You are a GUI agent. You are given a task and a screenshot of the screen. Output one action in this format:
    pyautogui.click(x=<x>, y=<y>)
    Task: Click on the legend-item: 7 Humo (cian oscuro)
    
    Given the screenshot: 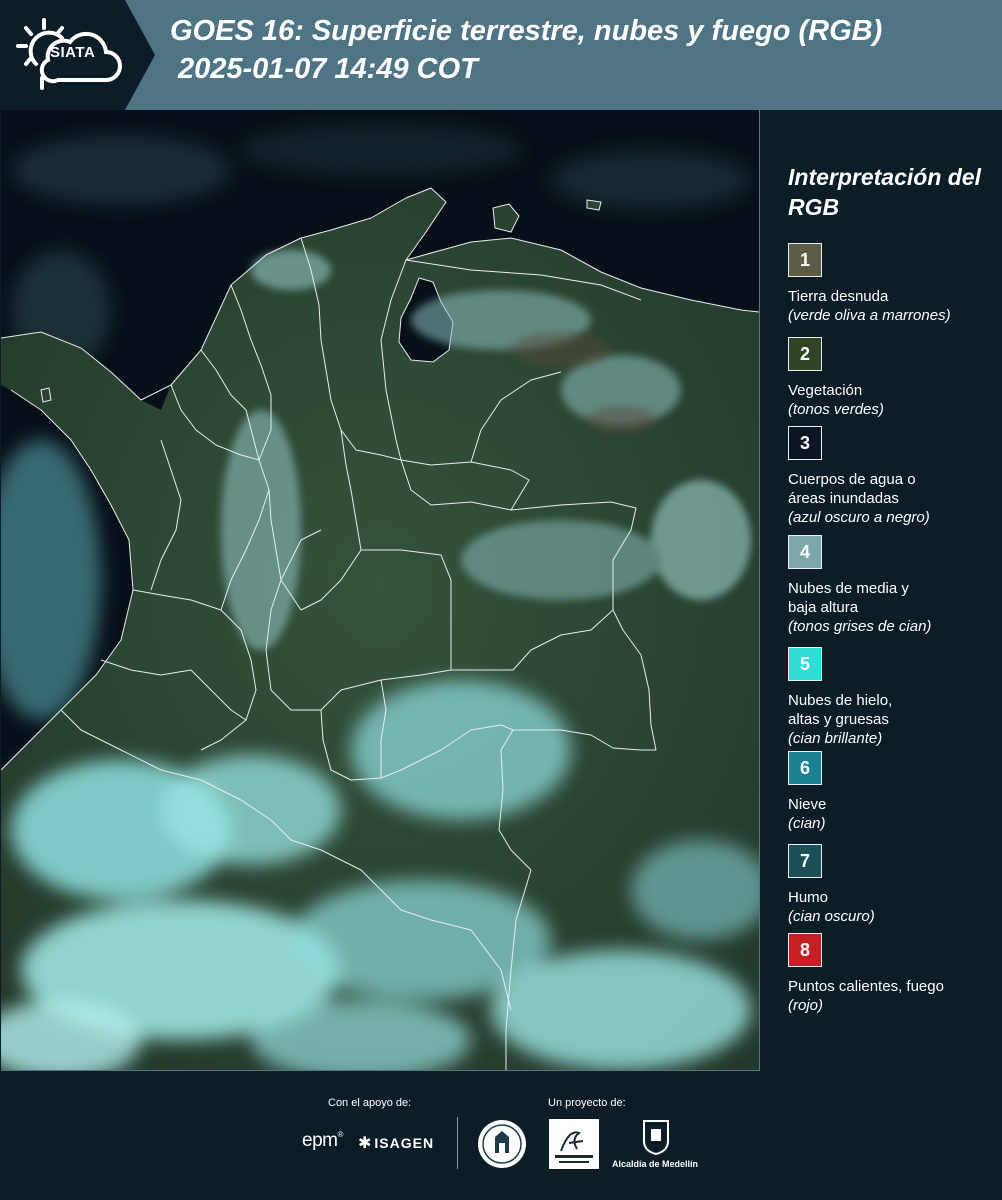 What is the action you would take?
    pyautogui.click(x=893, y=885)
    